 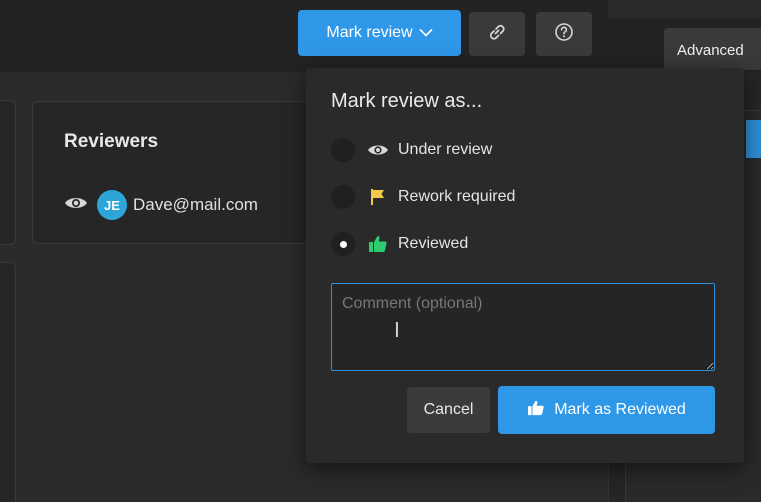 I want to click on mark-as-reviewed-button: Mark as Reviewed, so click(x=606, y=410).